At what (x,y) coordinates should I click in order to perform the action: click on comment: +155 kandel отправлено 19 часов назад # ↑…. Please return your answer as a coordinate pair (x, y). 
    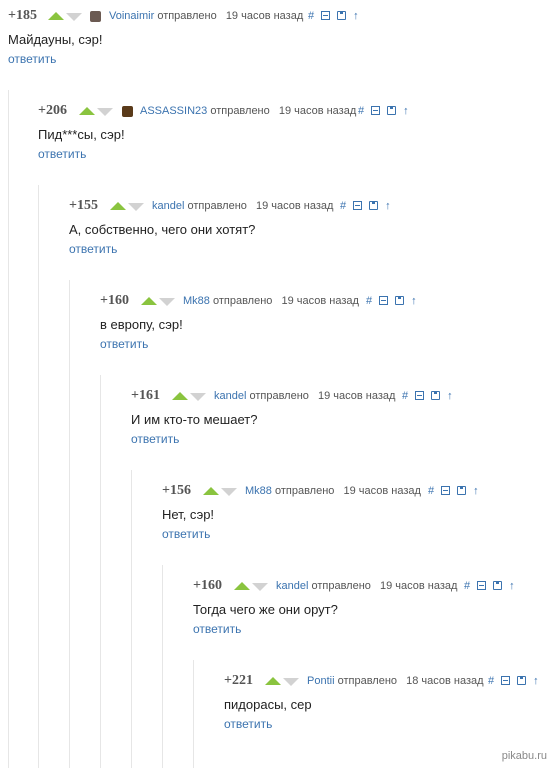
    Looking at the image, I should click on (308, 231).